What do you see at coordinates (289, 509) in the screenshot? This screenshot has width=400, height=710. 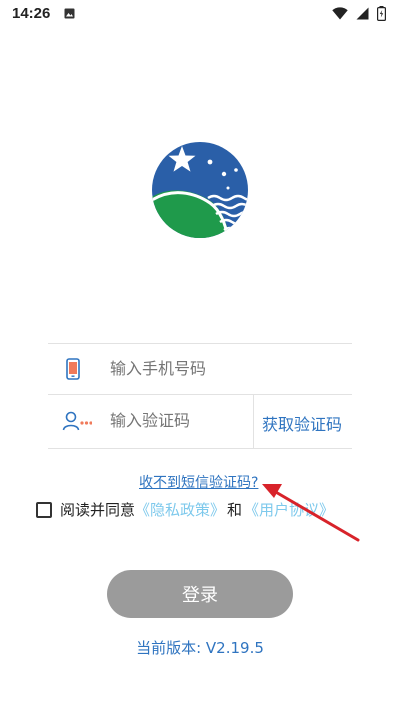 I see `user-agreement-link: 《用户协议》` at bounding box center [289, 509].